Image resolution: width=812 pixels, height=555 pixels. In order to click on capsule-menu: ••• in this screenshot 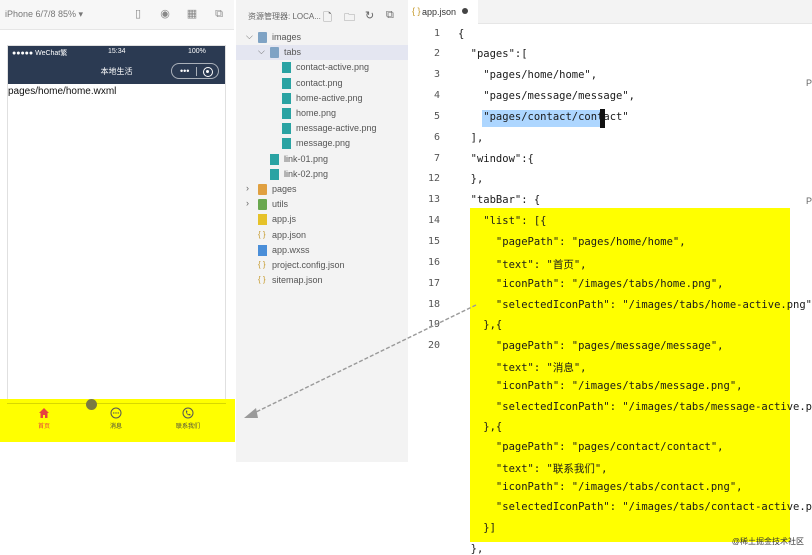, I will do `click(195, 71)`.